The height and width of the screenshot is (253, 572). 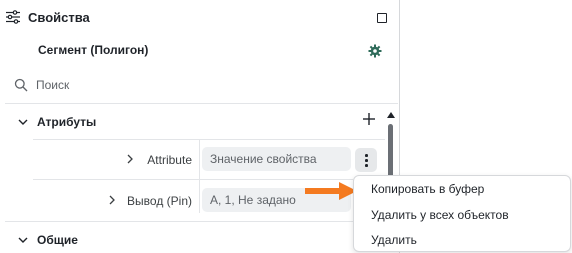 What do you see at coordinates (366, 160) in the screenshot?
I see `kebab-menu-button` at bounding box center [366, 160].